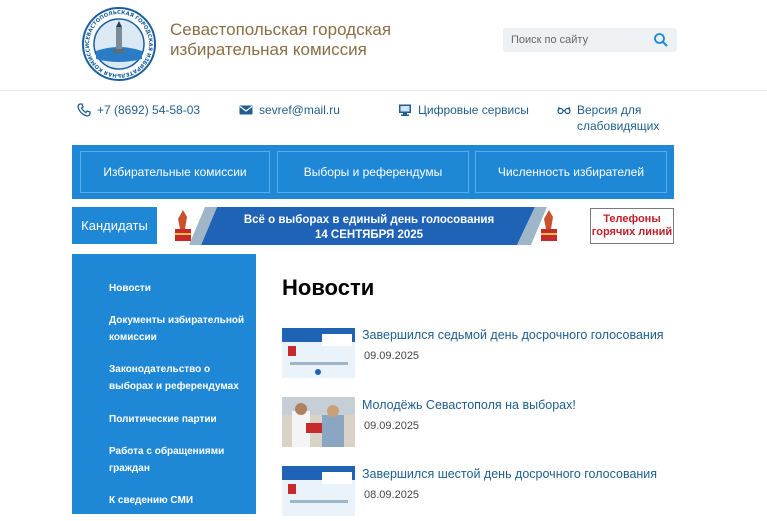 This screenshot has height=521, width=767. What do you see at coordinates (473, 110) in the screenshot?
I see `digital-services-link: Цифровые сервисы` at bounding box center [473, 110].